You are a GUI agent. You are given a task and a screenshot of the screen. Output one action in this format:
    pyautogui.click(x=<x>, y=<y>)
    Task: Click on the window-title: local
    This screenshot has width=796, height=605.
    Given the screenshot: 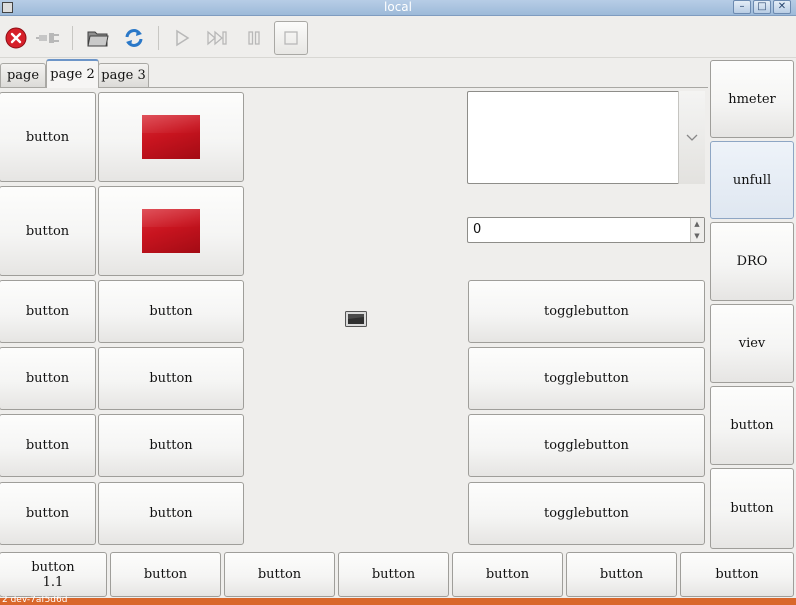 What is the action you would take?
    pyautogui.click(x=398, y=7)
    